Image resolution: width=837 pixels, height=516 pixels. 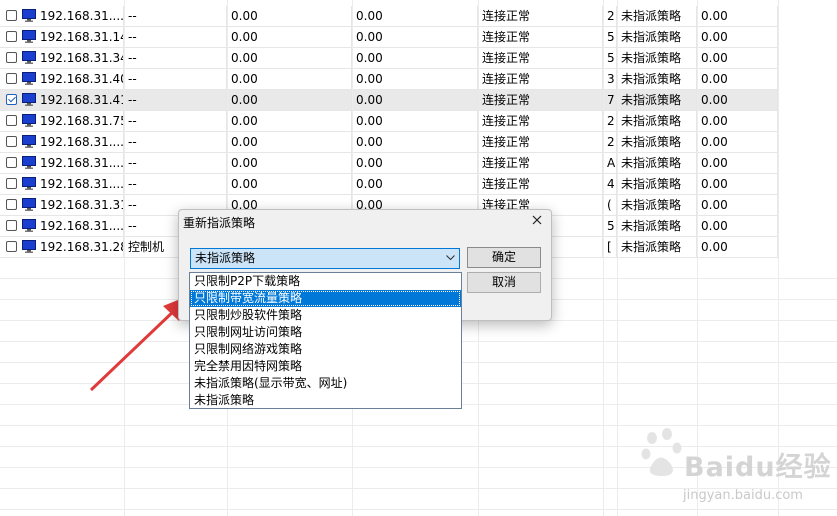 I want to click on cancel-button: 取消, so click(x=504, y=282).